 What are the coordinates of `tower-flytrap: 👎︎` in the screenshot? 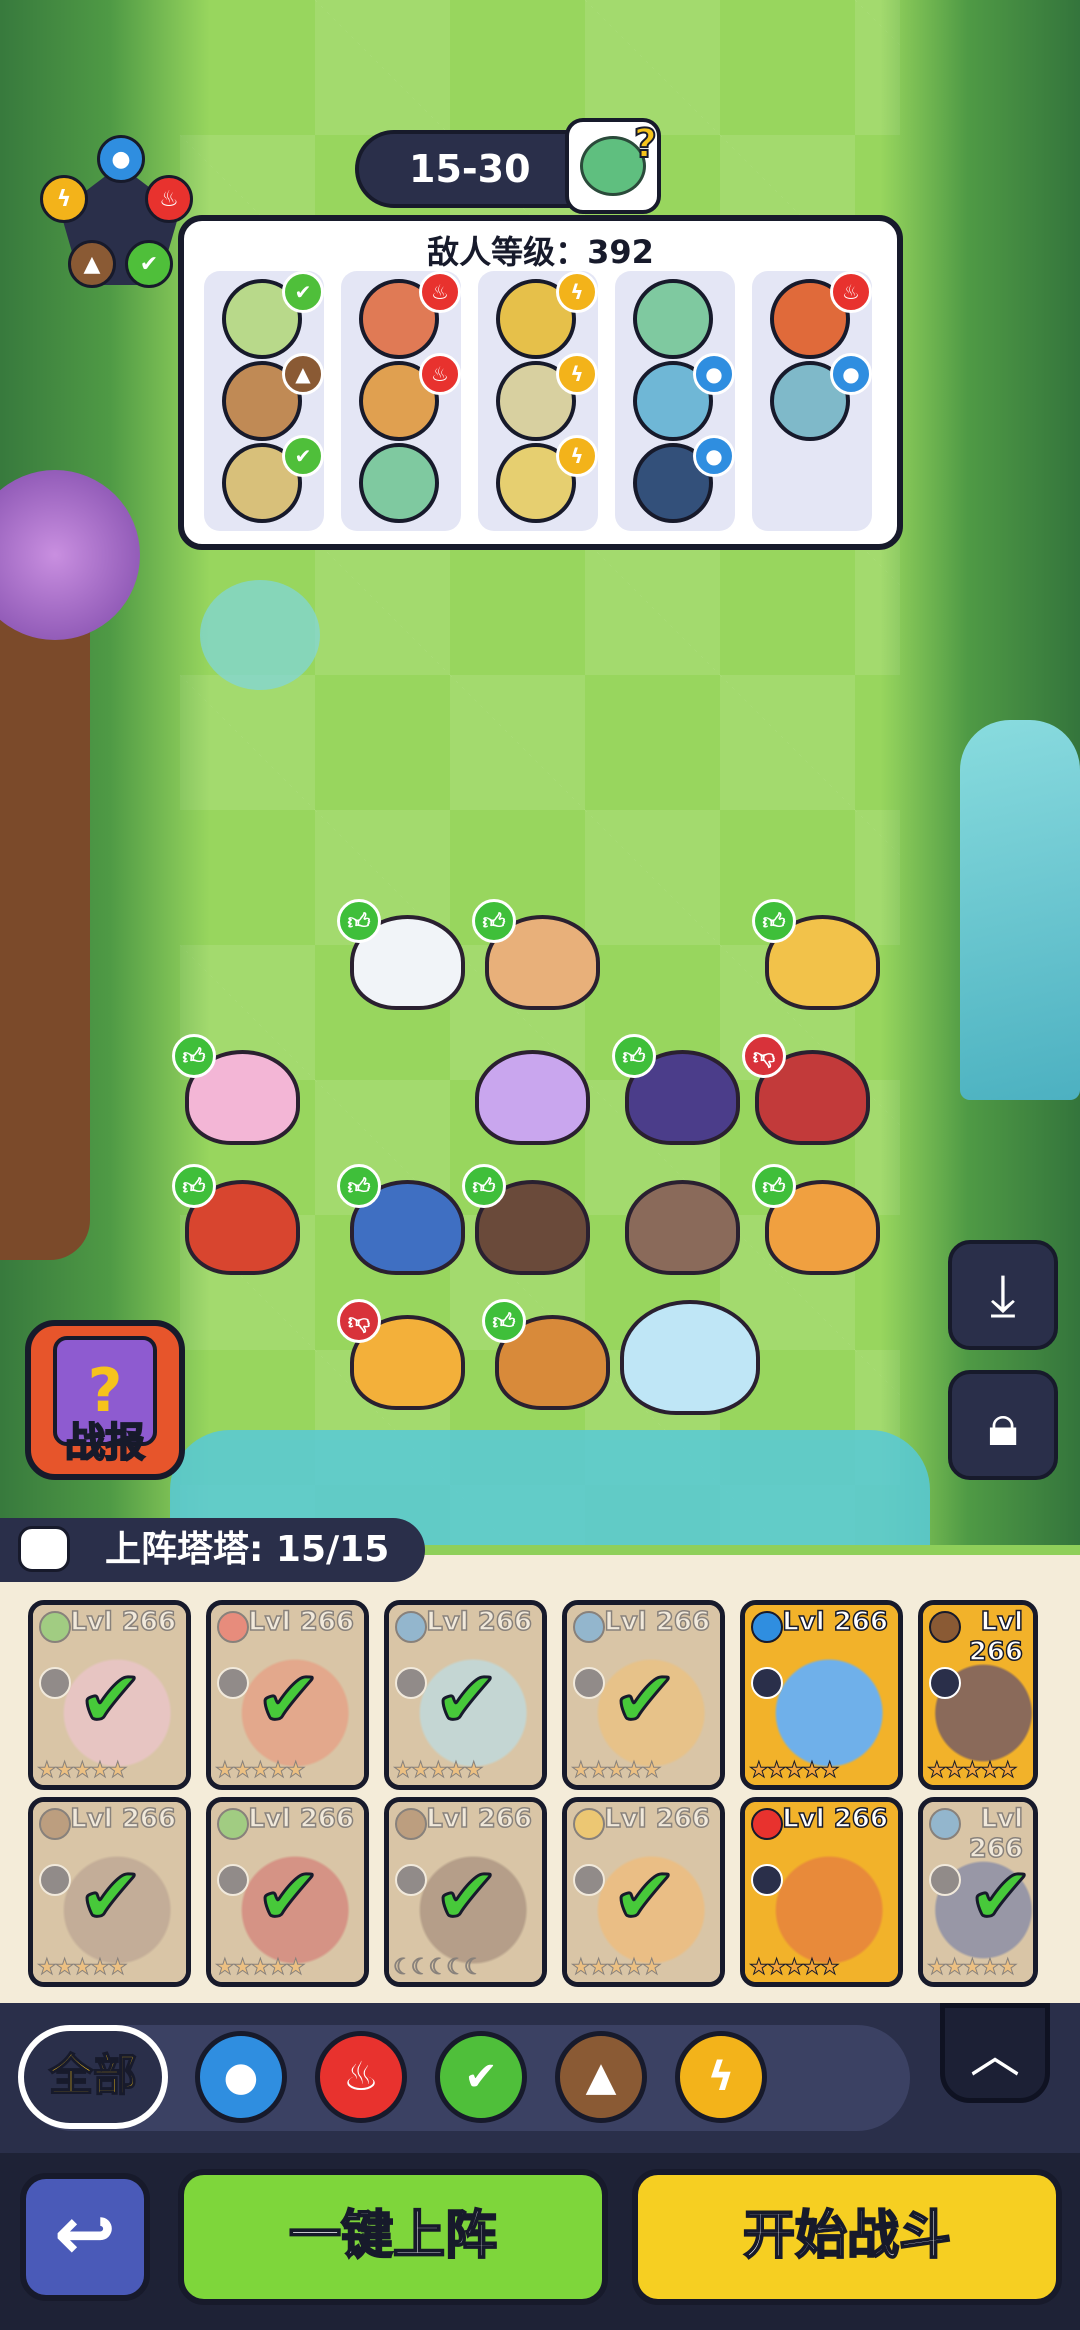 It's located at (806, 1092).